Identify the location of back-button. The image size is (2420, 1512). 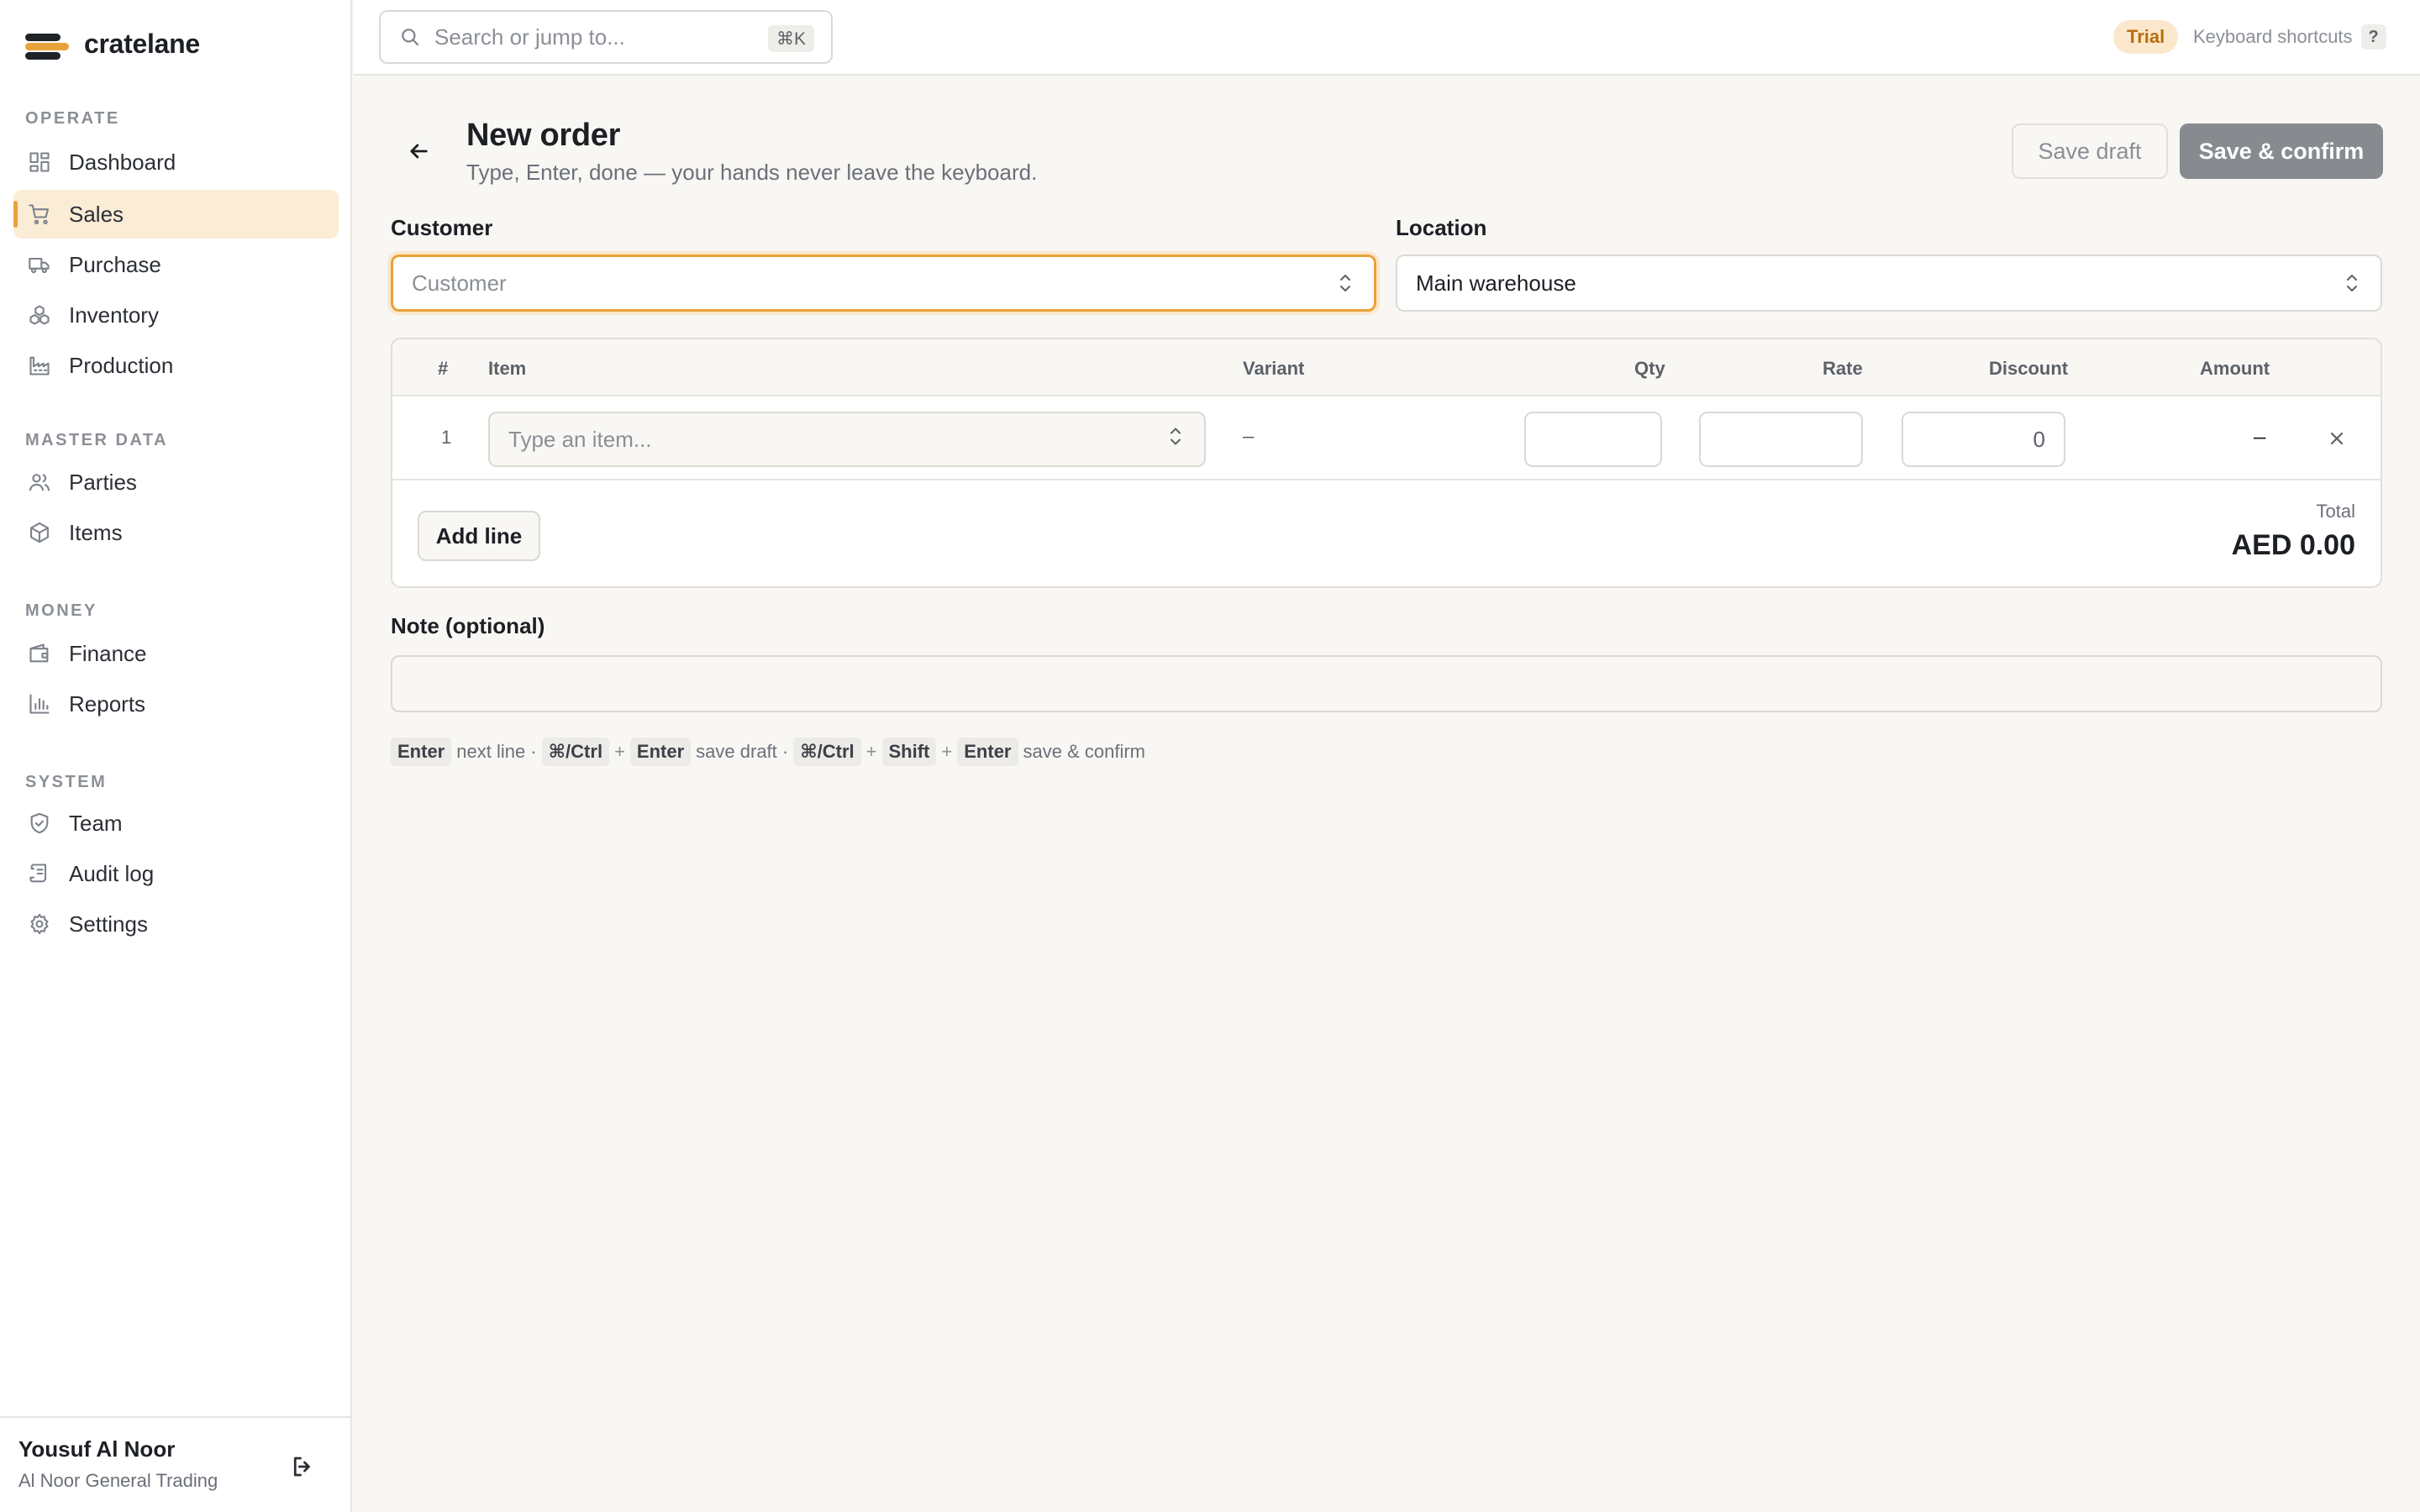
(419, 151).